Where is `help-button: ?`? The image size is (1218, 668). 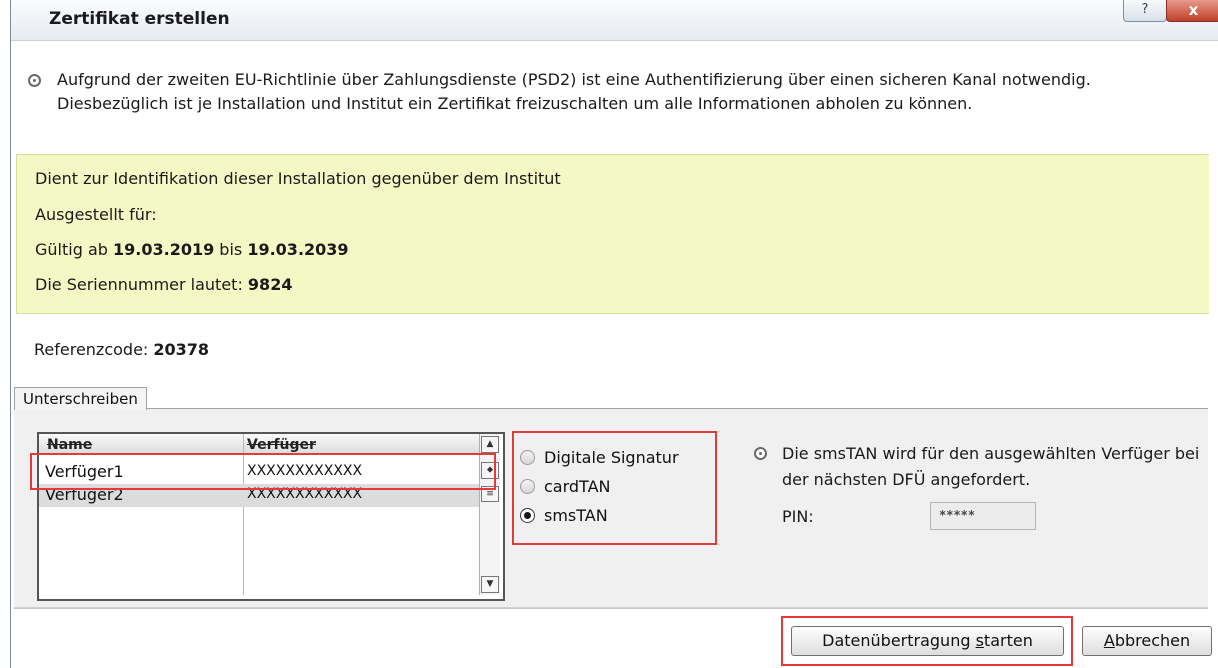
help-button: ? is located at coordinates (1145, 11).